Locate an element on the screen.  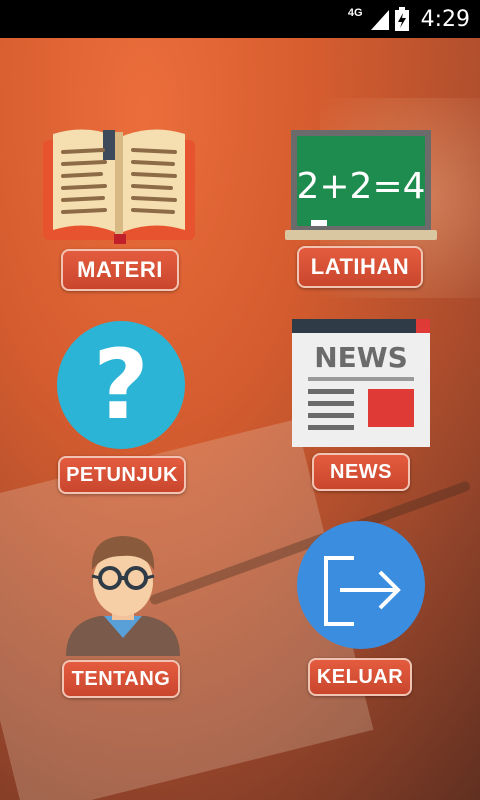
materi-button: MATERI is located at coordinates (120, 270).